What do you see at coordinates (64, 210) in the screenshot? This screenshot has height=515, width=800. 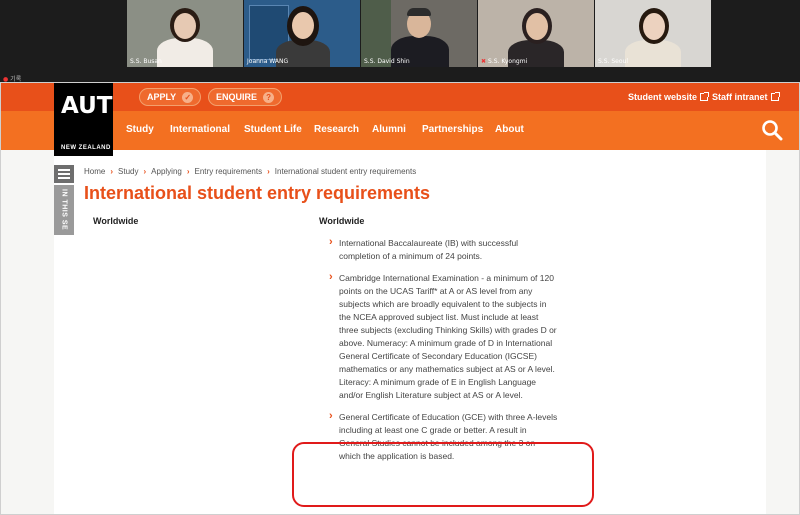 I see `in-this-section-tab: IN THIS SE` at bounding box center [64, 210].